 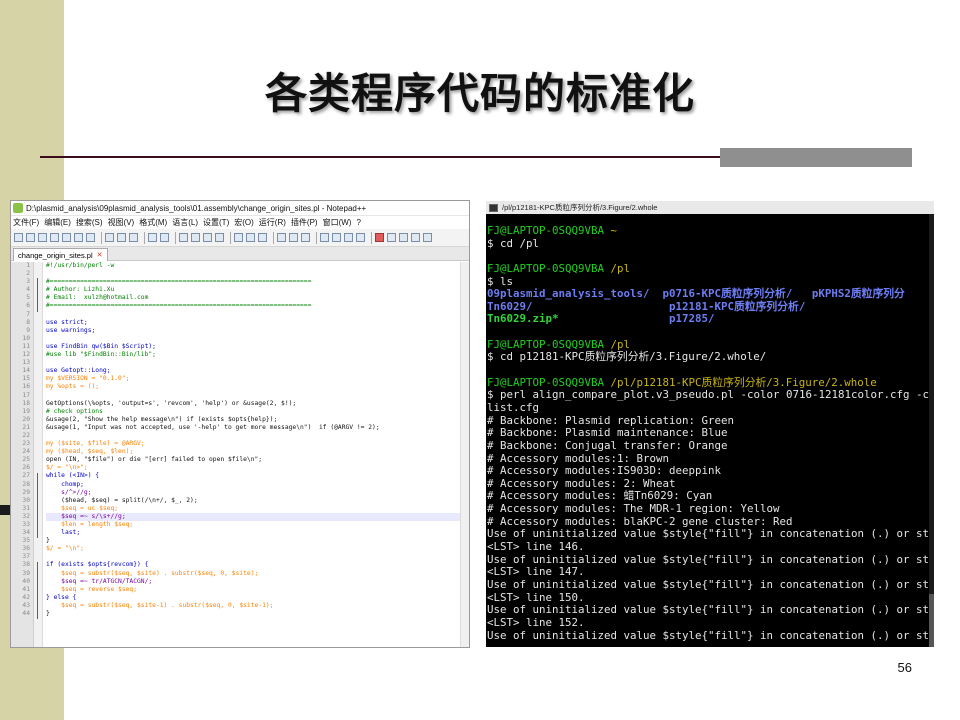 I want to click on file-tab: change_origin_sites.pl ✕, so click(x=60, y=254).